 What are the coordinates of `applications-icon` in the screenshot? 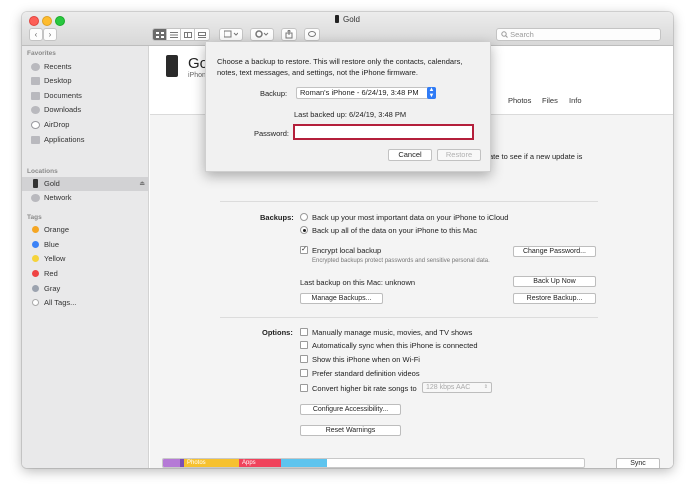 It's located at (35, 140).